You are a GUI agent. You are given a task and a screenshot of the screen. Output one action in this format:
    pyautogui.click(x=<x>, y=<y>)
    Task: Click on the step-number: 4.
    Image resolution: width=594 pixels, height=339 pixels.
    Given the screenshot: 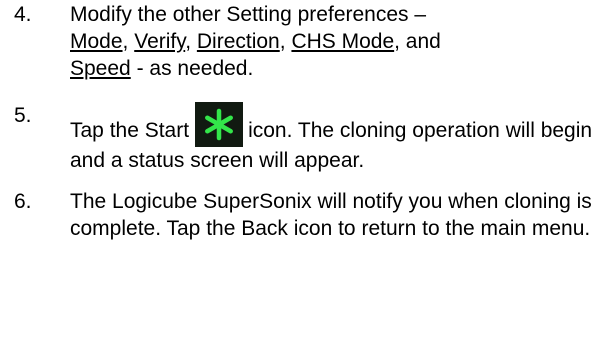 What is the action you would take?
    pyautogui.click(x=23, y=14)
    